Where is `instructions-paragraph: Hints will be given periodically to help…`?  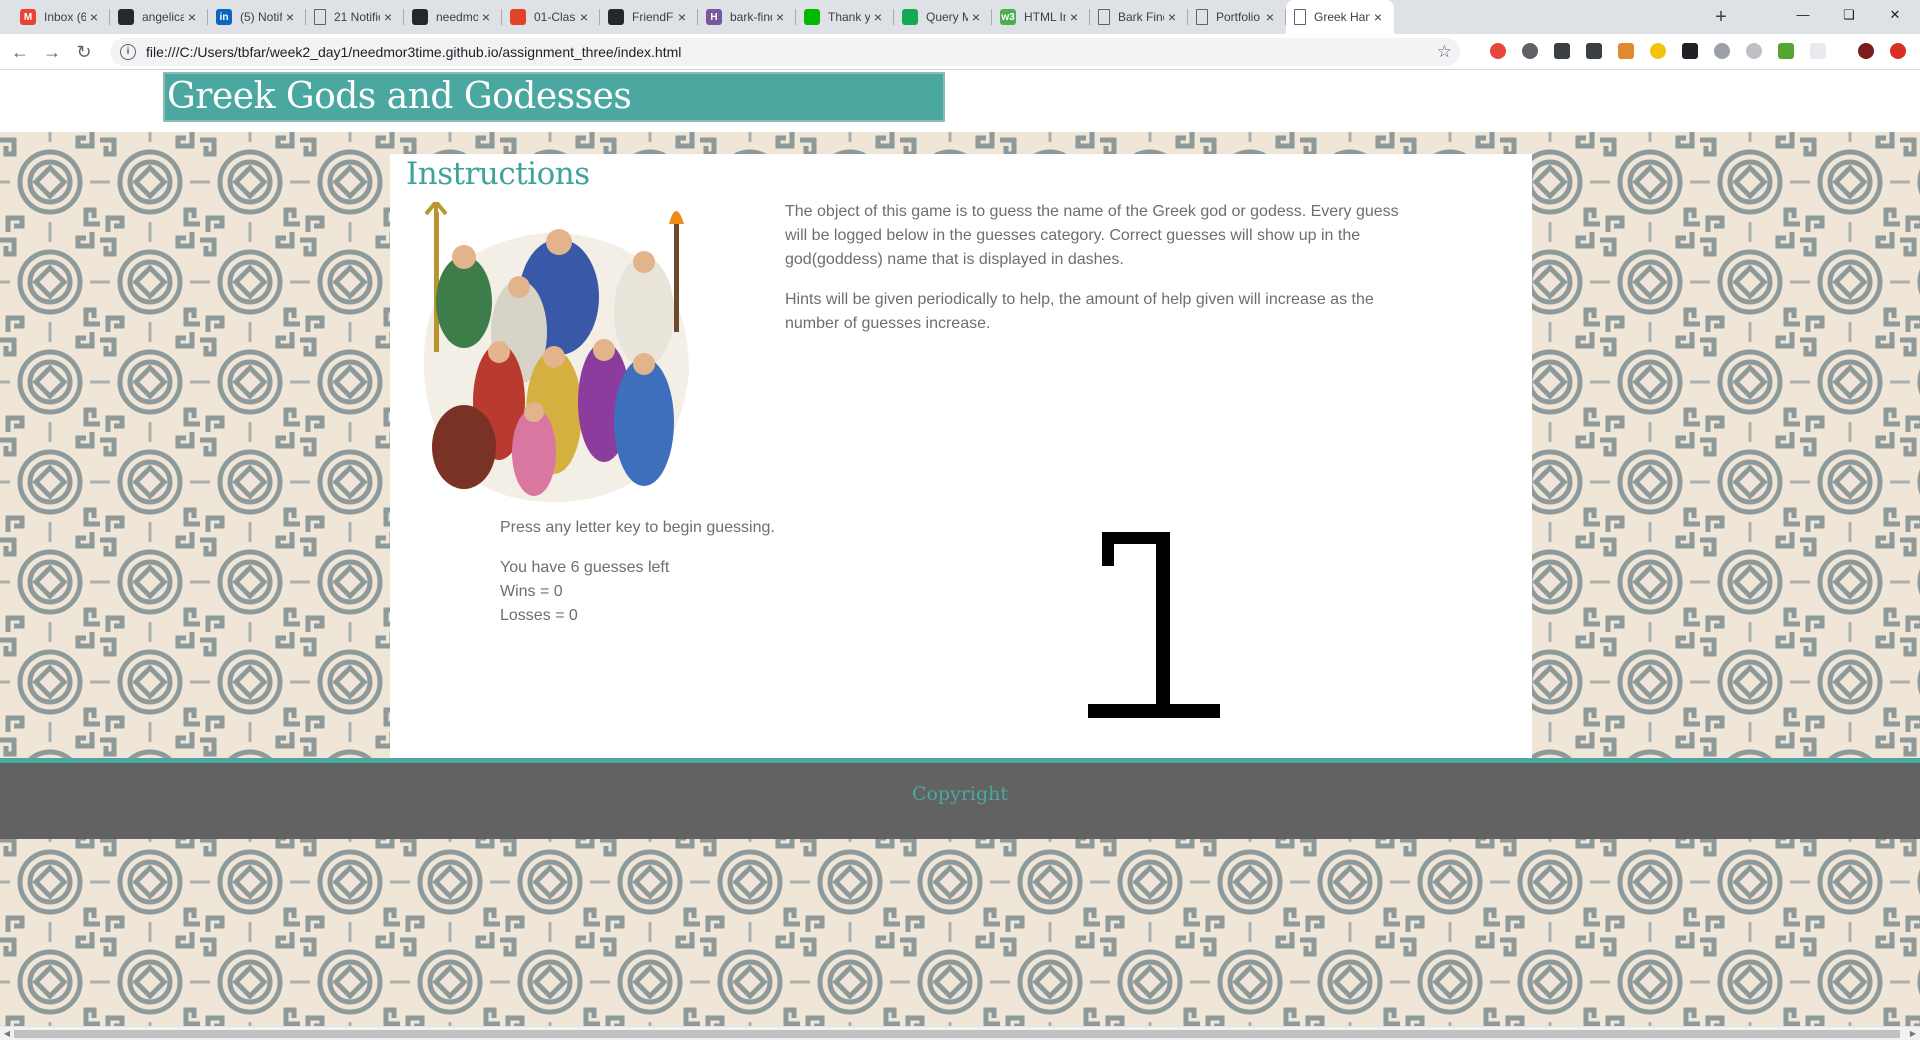
instructions-paragraph: Hints will be given periodically to help… is located at coordinates (1079, 311).